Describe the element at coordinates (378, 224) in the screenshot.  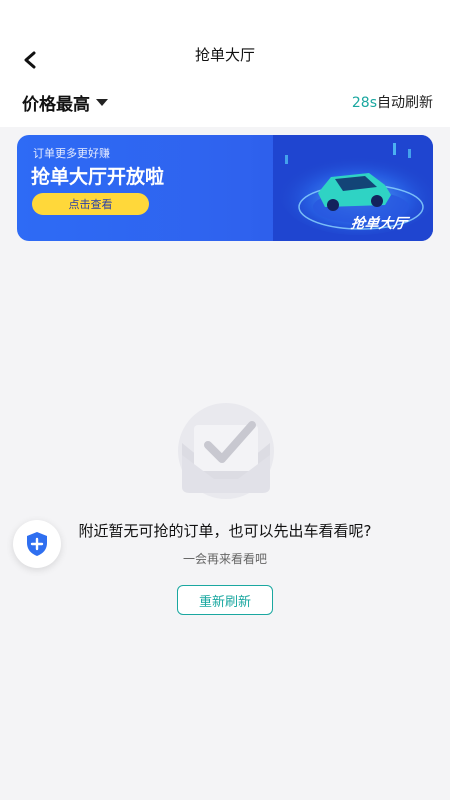
I see `banner-art-label: 抢单大厅` at that location.